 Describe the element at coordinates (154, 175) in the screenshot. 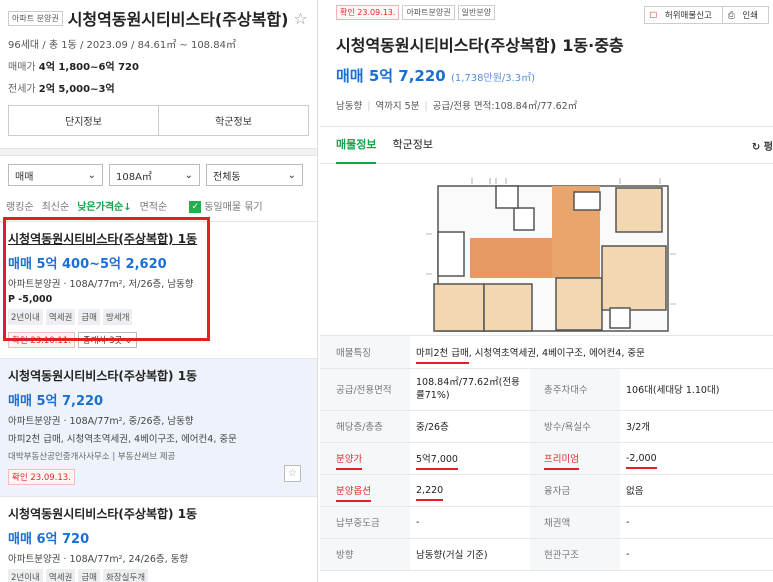

I see `area-select: 108A㎡ ⌄` at that location.